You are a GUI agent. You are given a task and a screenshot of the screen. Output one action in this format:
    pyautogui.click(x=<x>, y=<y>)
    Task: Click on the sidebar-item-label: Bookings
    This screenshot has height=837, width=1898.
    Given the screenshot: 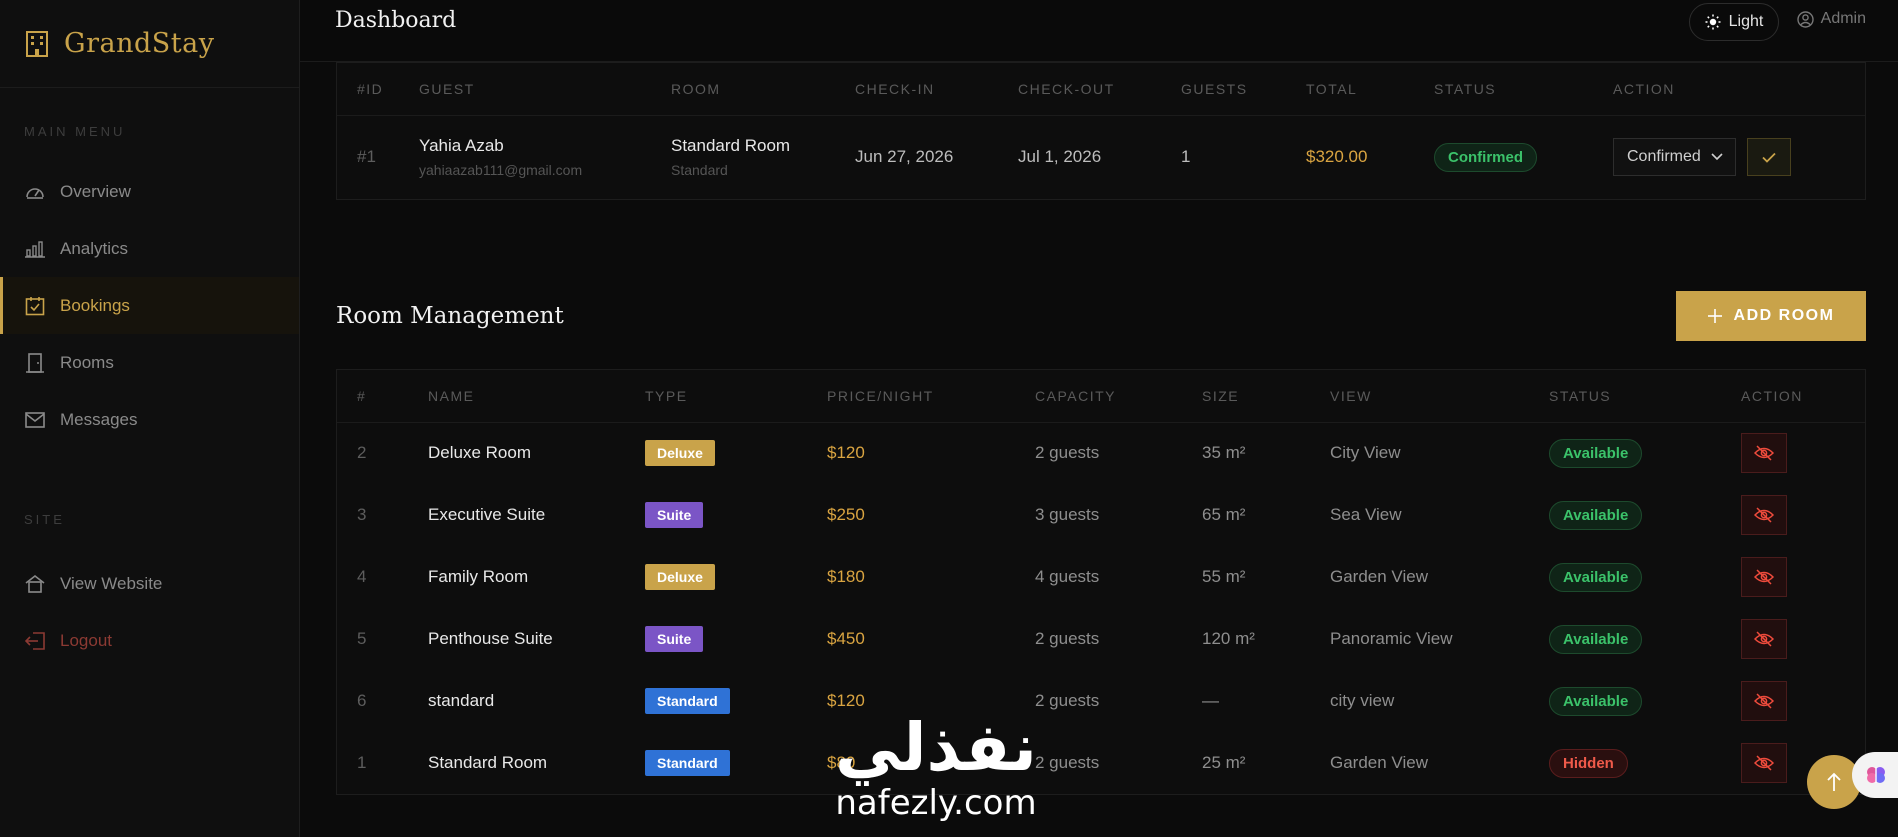 What is the action you would take?
    pyautogui.click(x=95, y=305)
    